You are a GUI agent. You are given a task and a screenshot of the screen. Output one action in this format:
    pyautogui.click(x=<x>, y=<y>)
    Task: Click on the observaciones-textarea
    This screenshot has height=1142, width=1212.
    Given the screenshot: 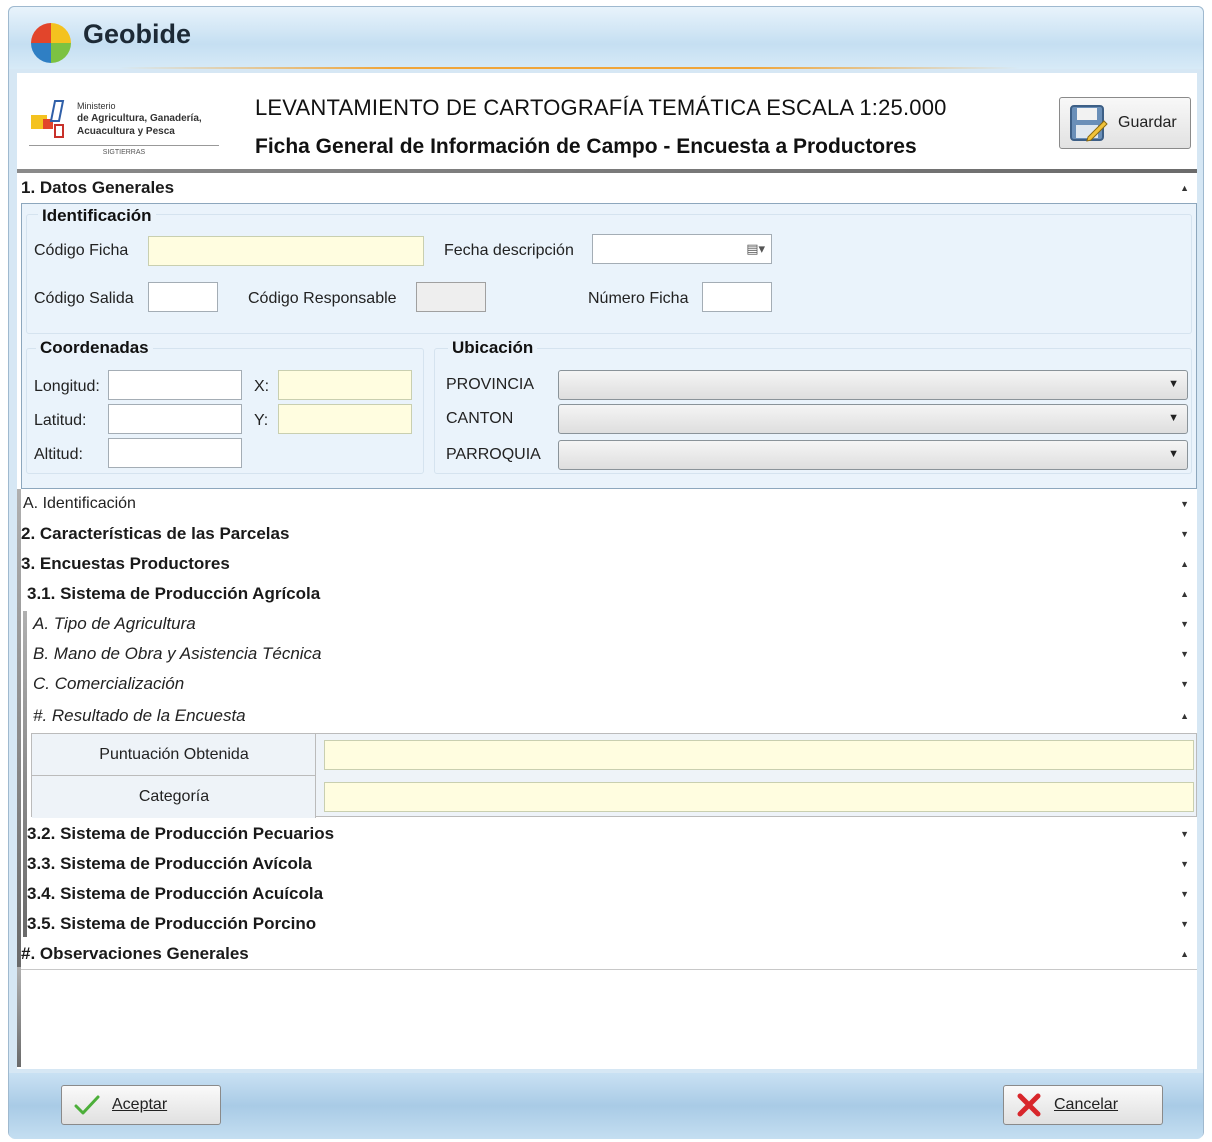 What is the action you would take?
    pyautogui.click(x=609, y=1018)
    